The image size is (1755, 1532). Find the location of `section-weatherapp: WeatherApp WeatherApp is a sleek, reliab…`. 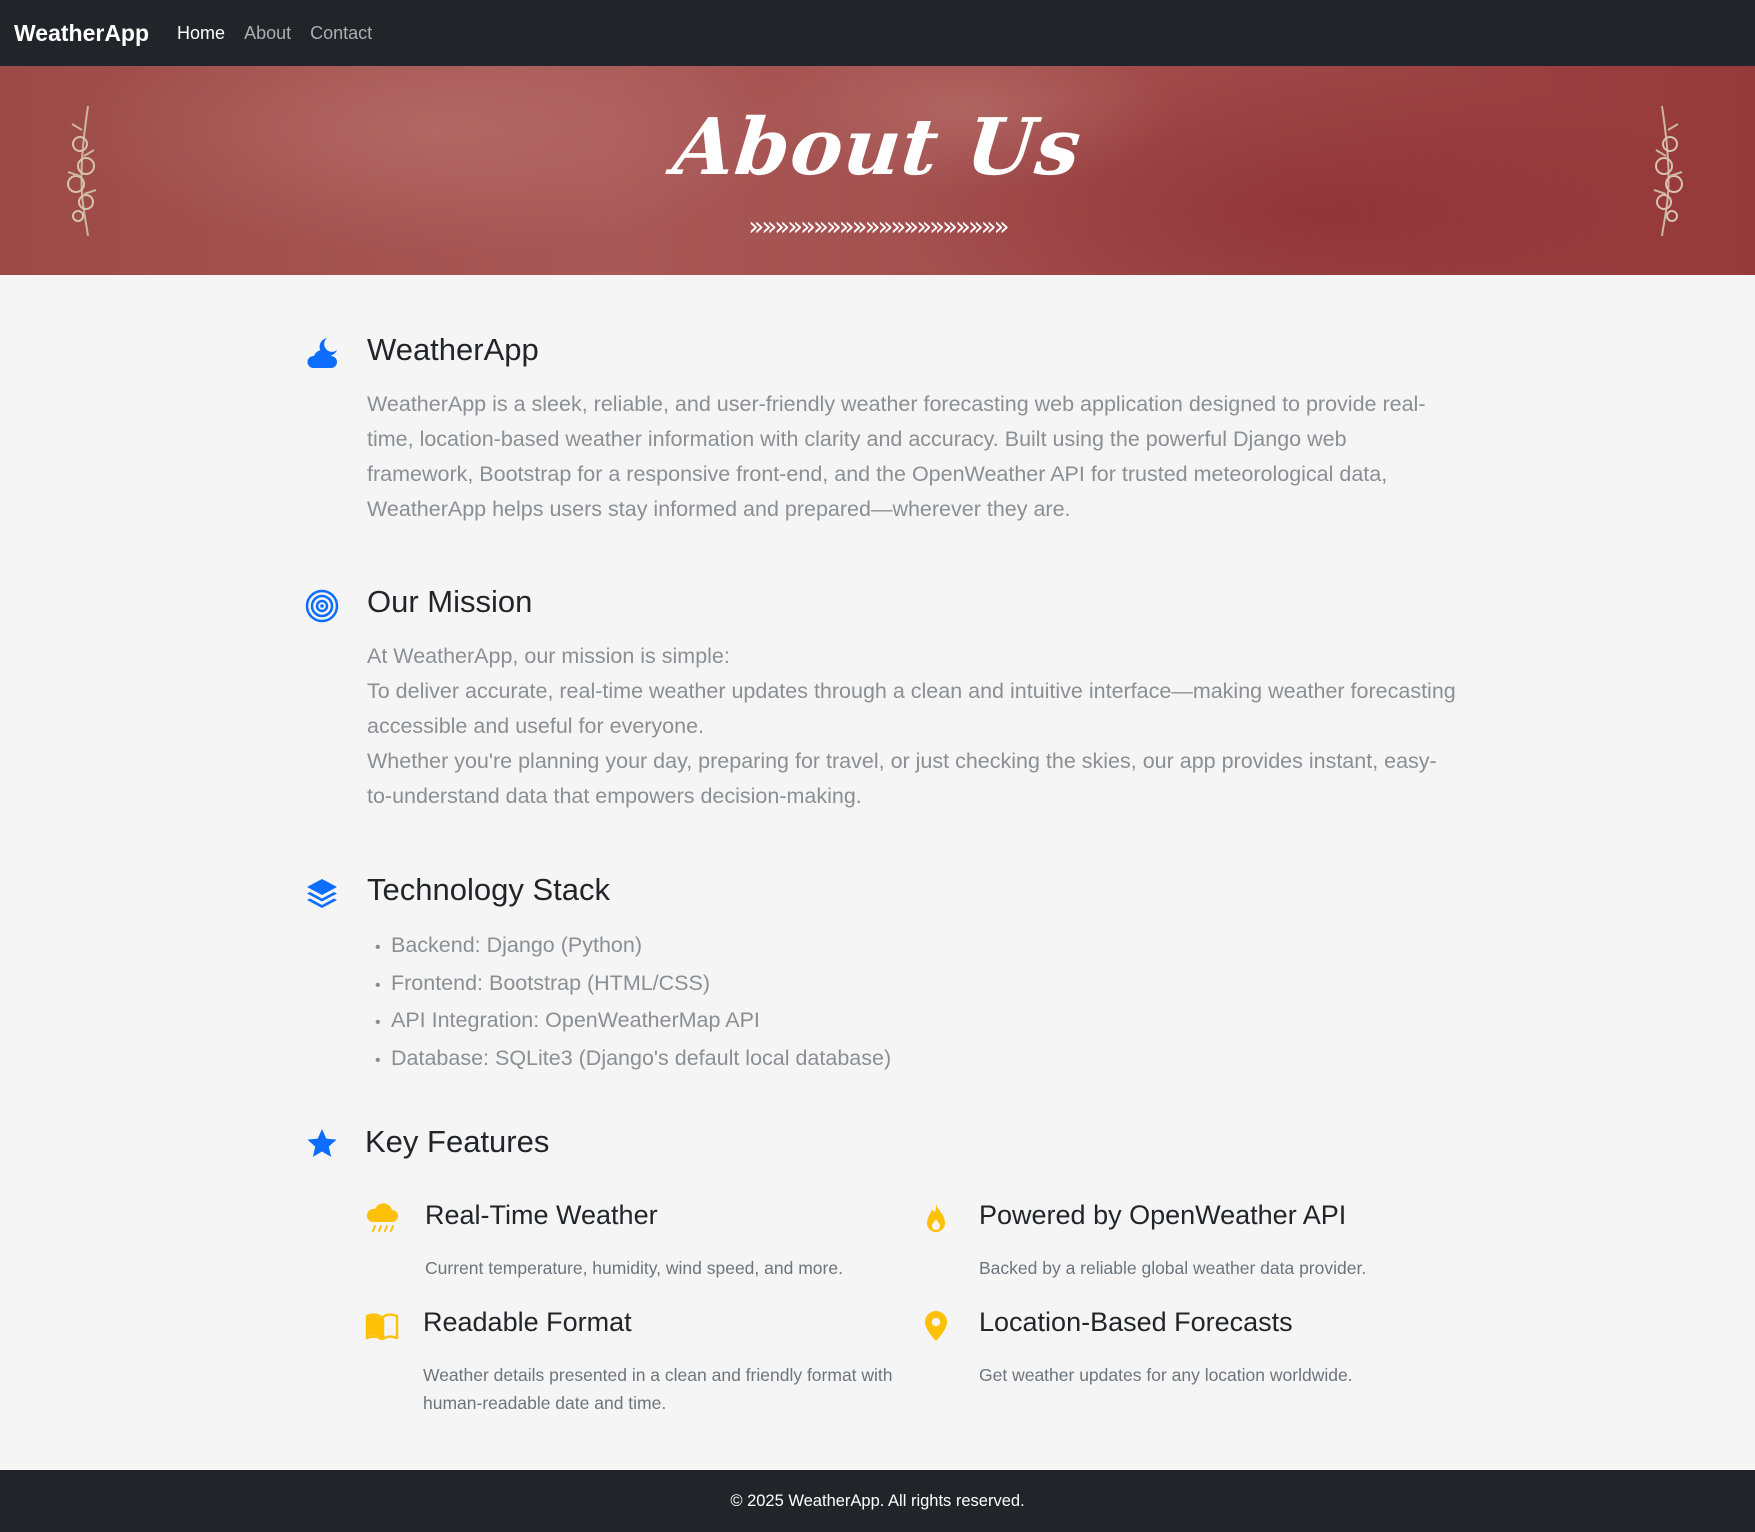

section-weatherapp: WeatherApp WeatherApp is a sleek, reliab… is located at coordinates (880, 432).